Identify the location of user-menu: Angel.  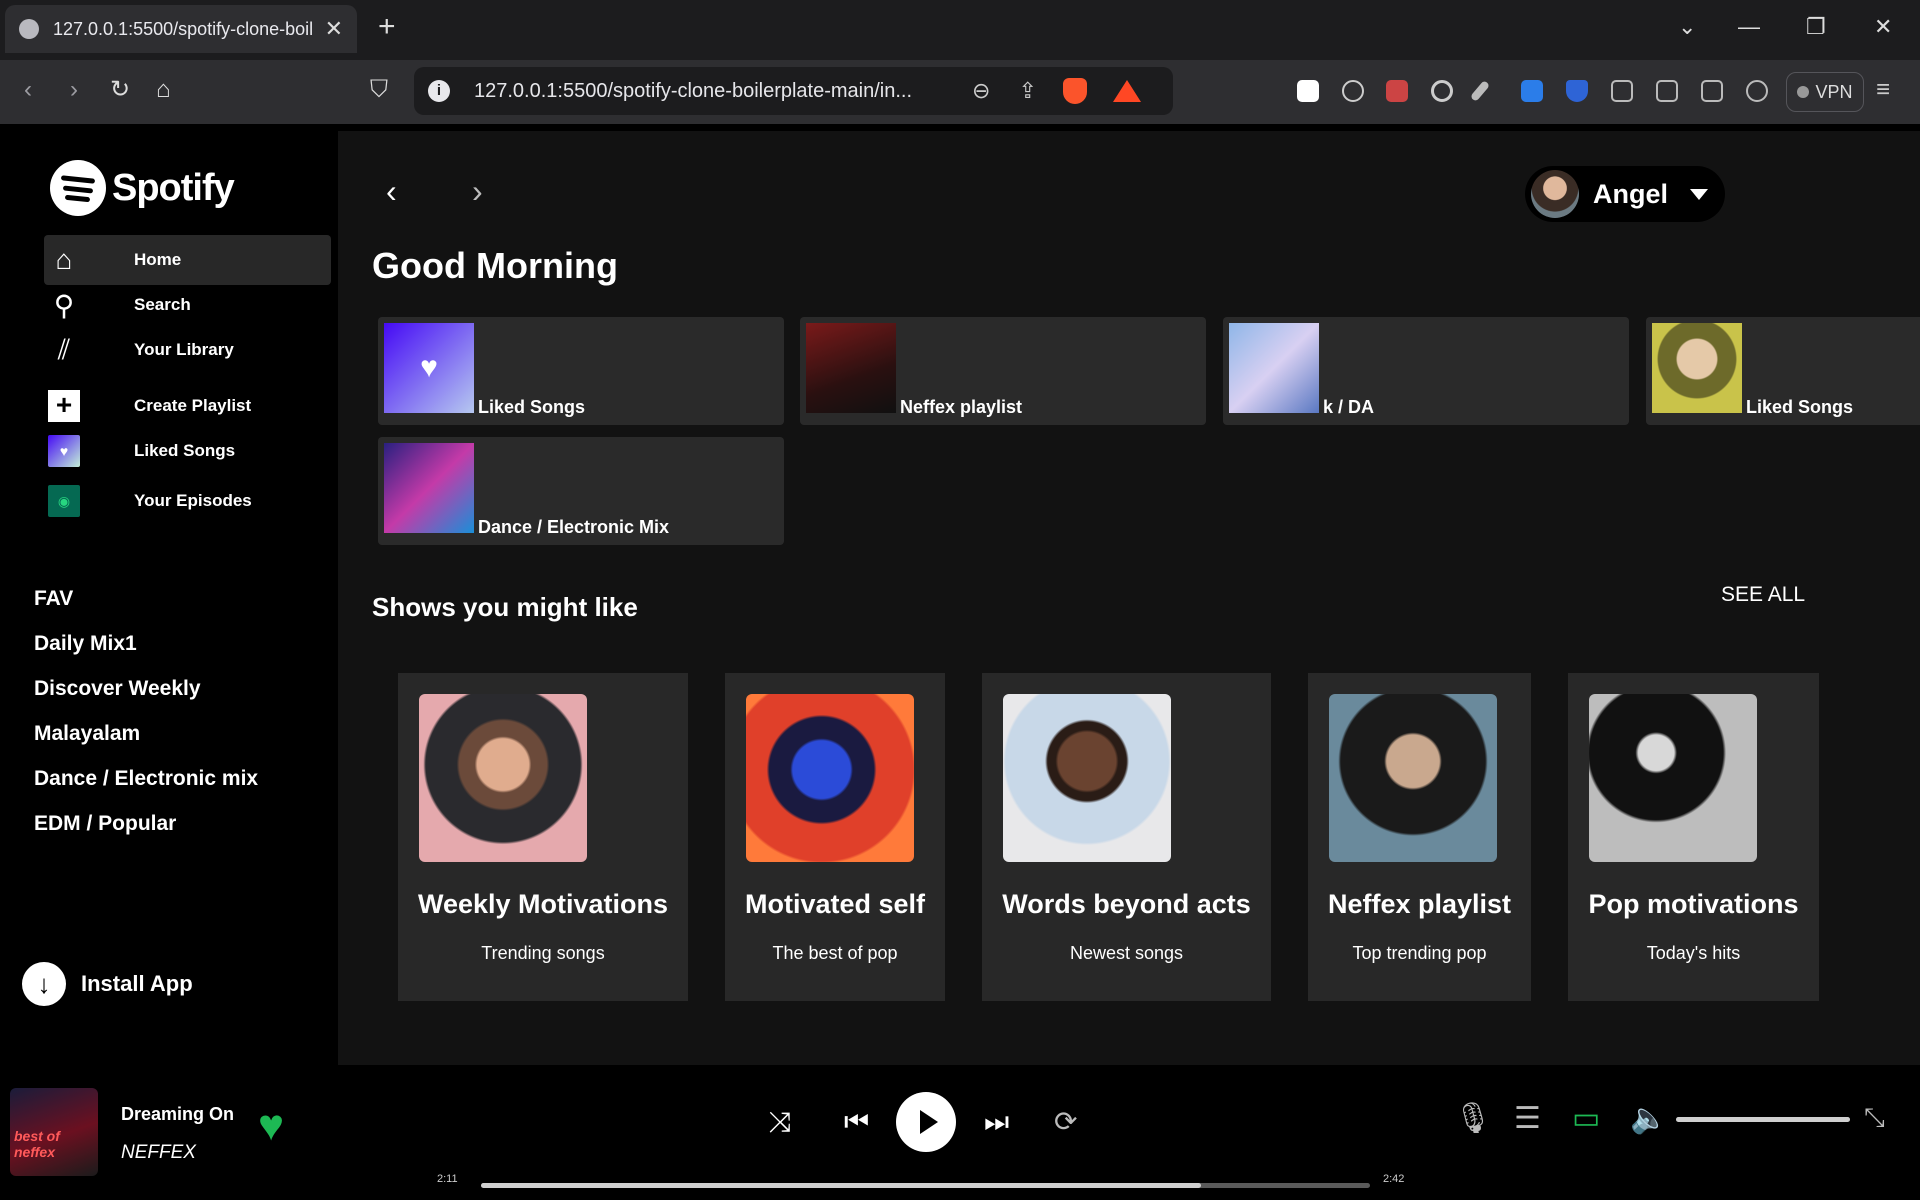
(1625, 194).